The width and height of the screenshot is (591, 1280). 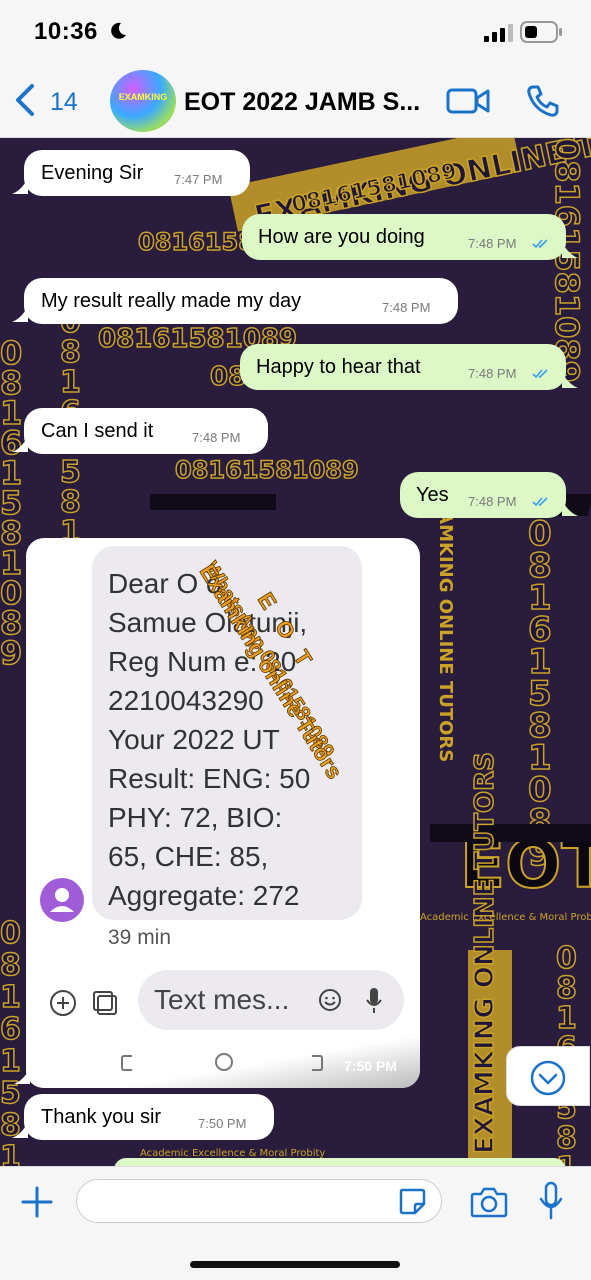 I want to click on message-time: 7:47 PM, so click(x=198, y=179).